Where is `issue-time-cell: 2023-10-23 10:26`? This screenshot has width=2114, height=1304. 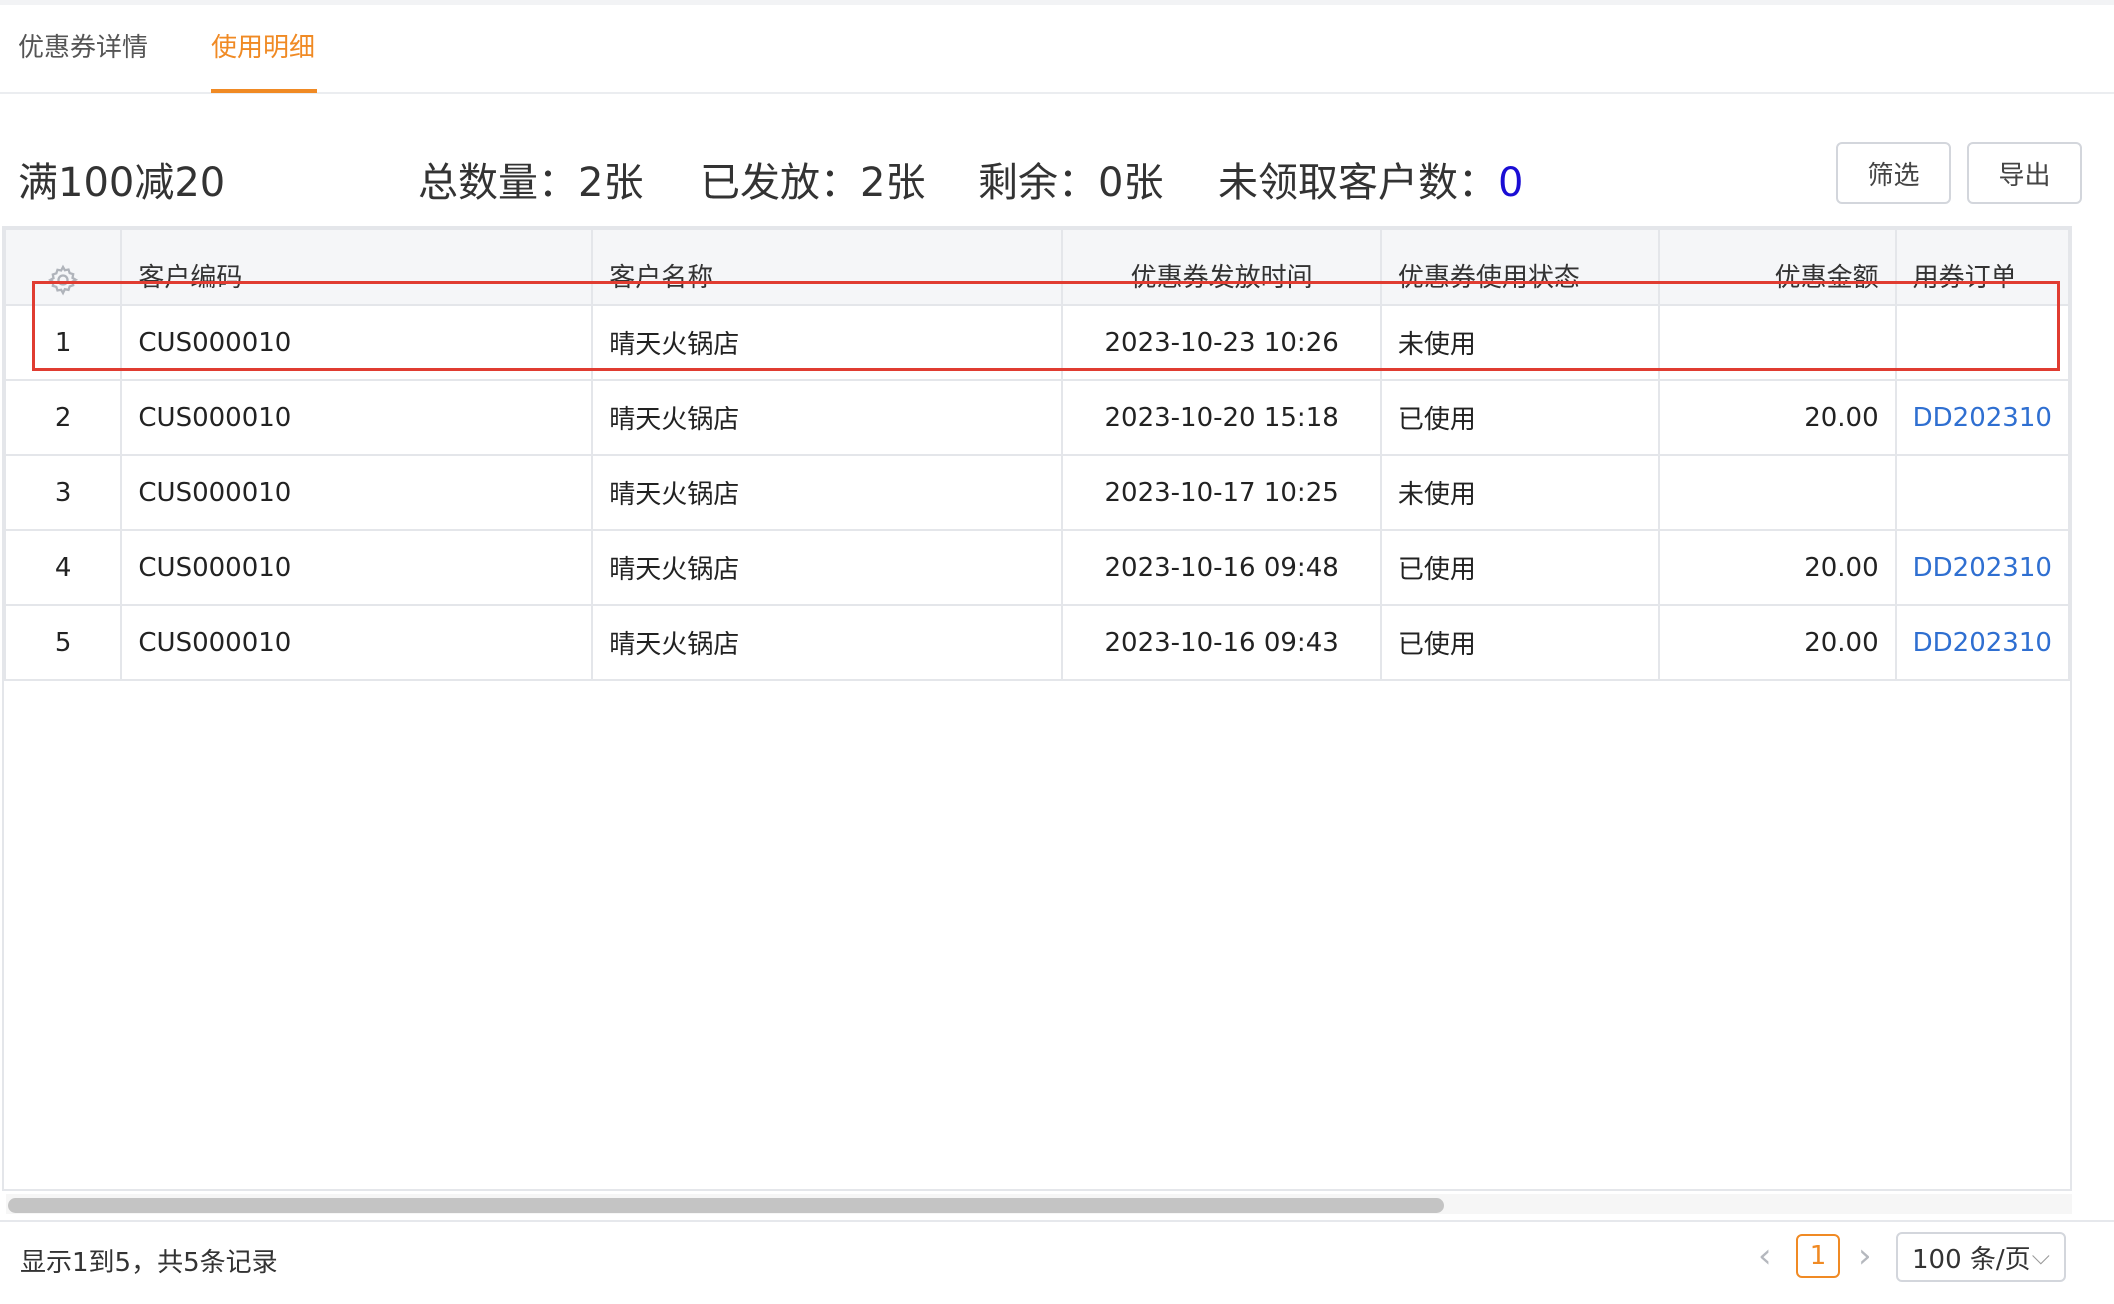 issue-time-cell: 2023-10-23 10:26 is located at coordinates (1221, 342).